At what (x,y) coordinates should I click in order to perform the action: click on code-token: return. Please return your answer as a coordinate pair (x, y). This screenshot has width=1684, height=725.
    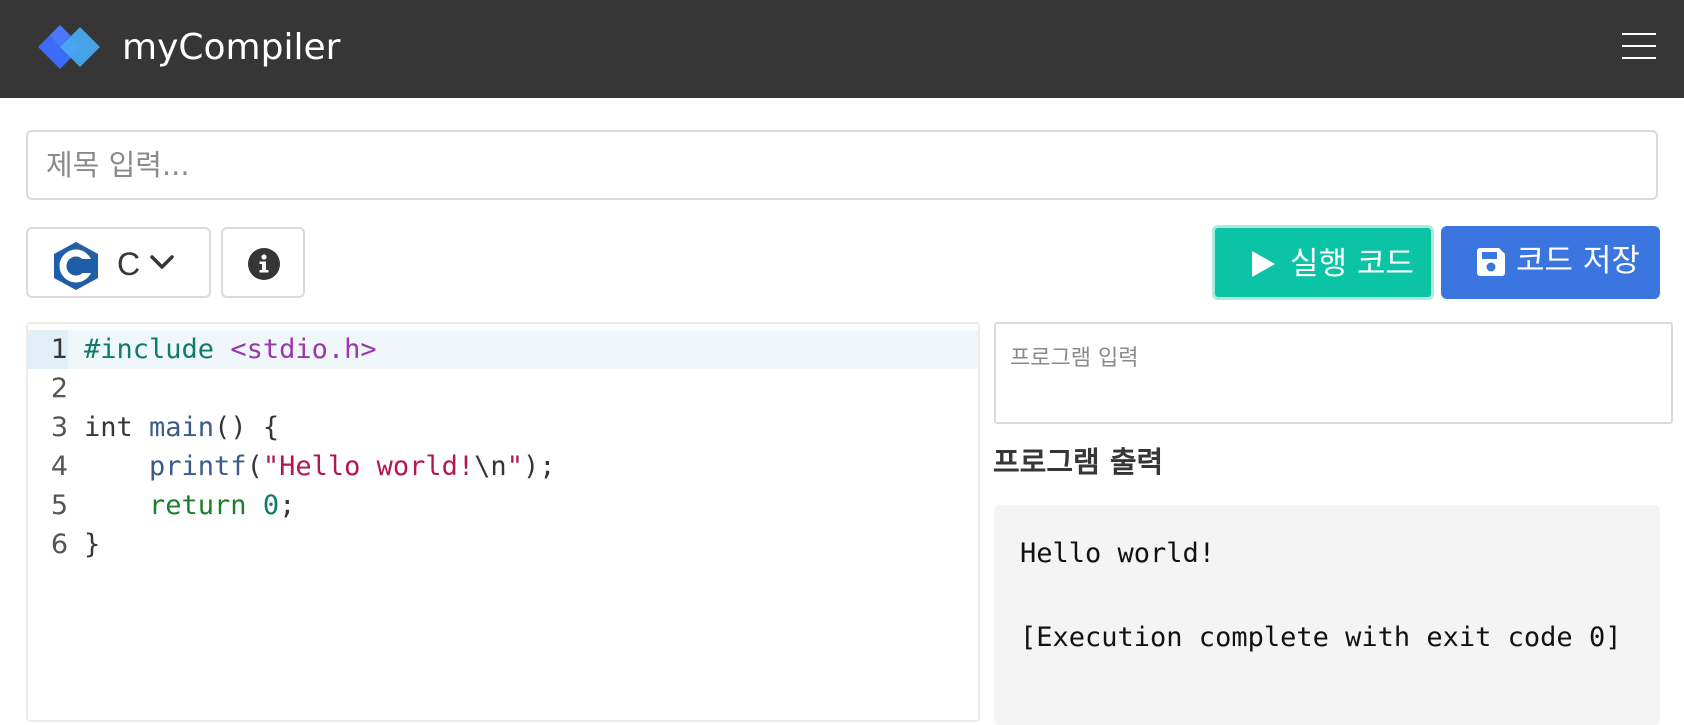
    Looking at the image, I should click on (206, 505).